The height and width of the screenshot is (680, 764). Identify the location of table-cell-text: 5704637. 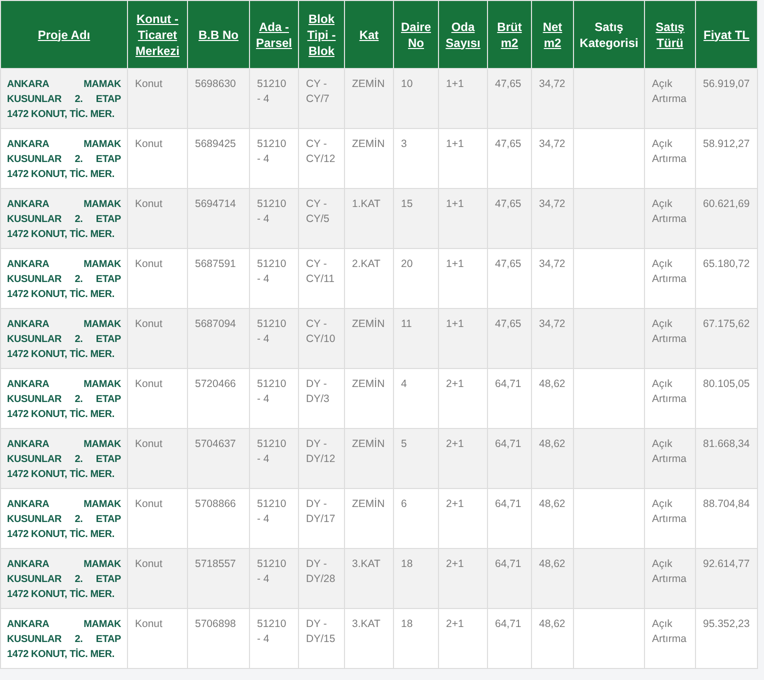
(216, 444).